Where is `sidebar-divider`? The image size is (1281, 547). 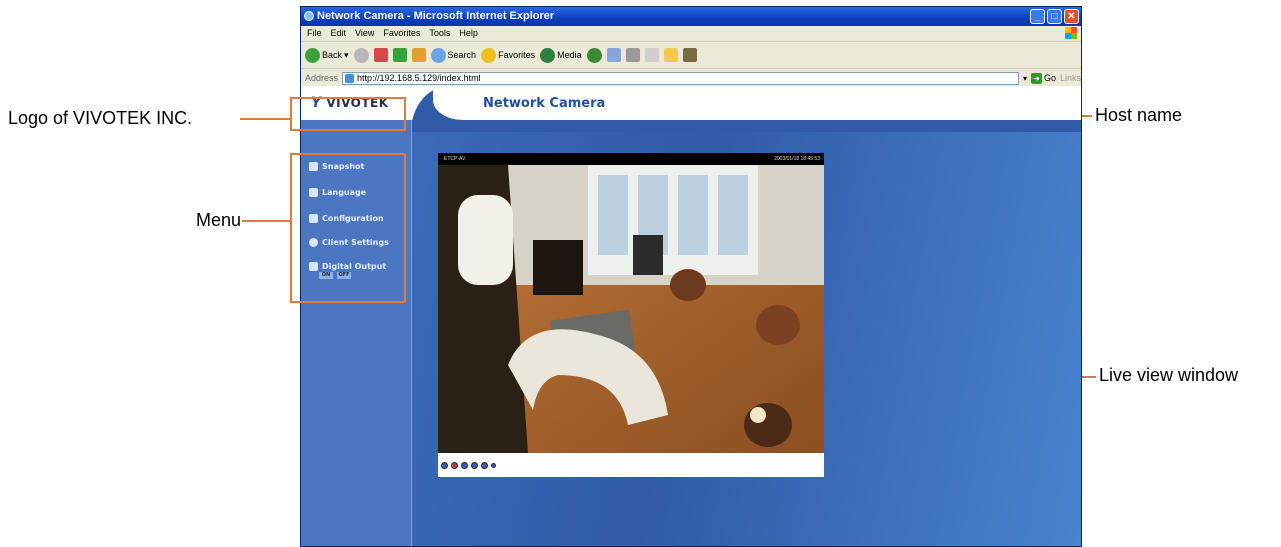
sidebar-divider is located at coordinates (411, 333).